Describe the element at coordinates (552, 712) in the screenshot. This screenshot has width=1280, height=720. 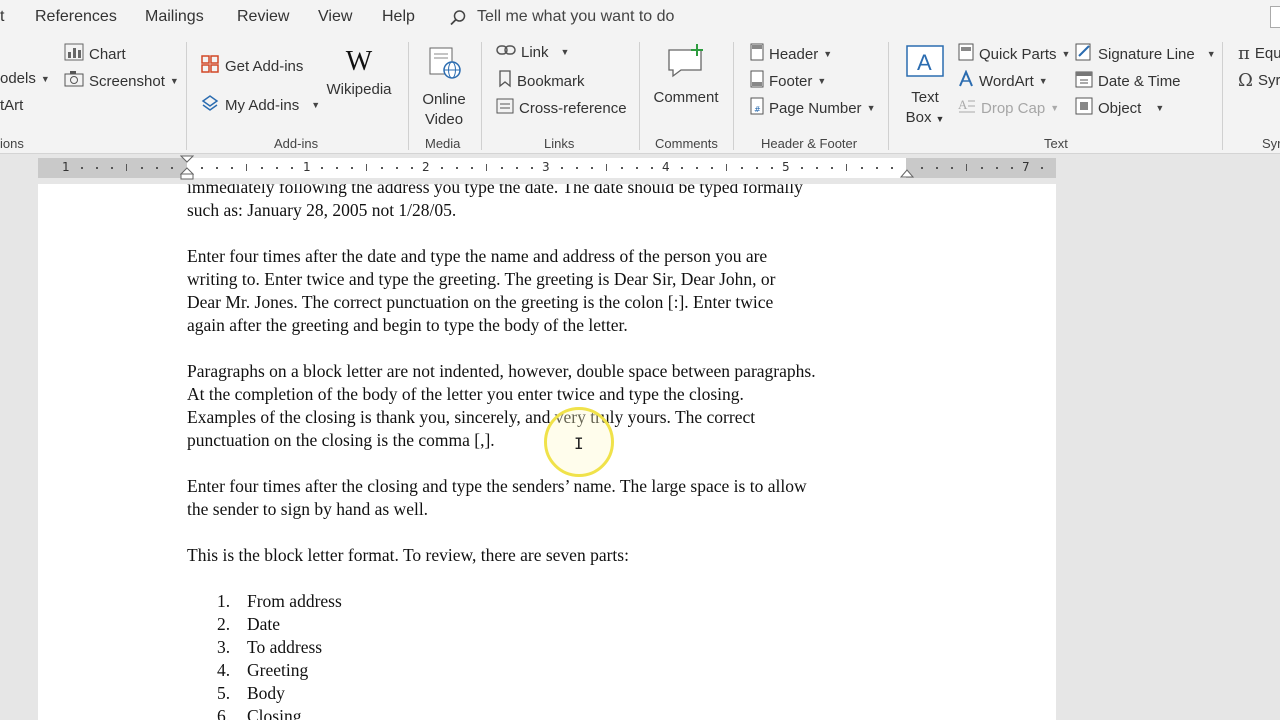
I see `list-item: 6. Closing` at that location.